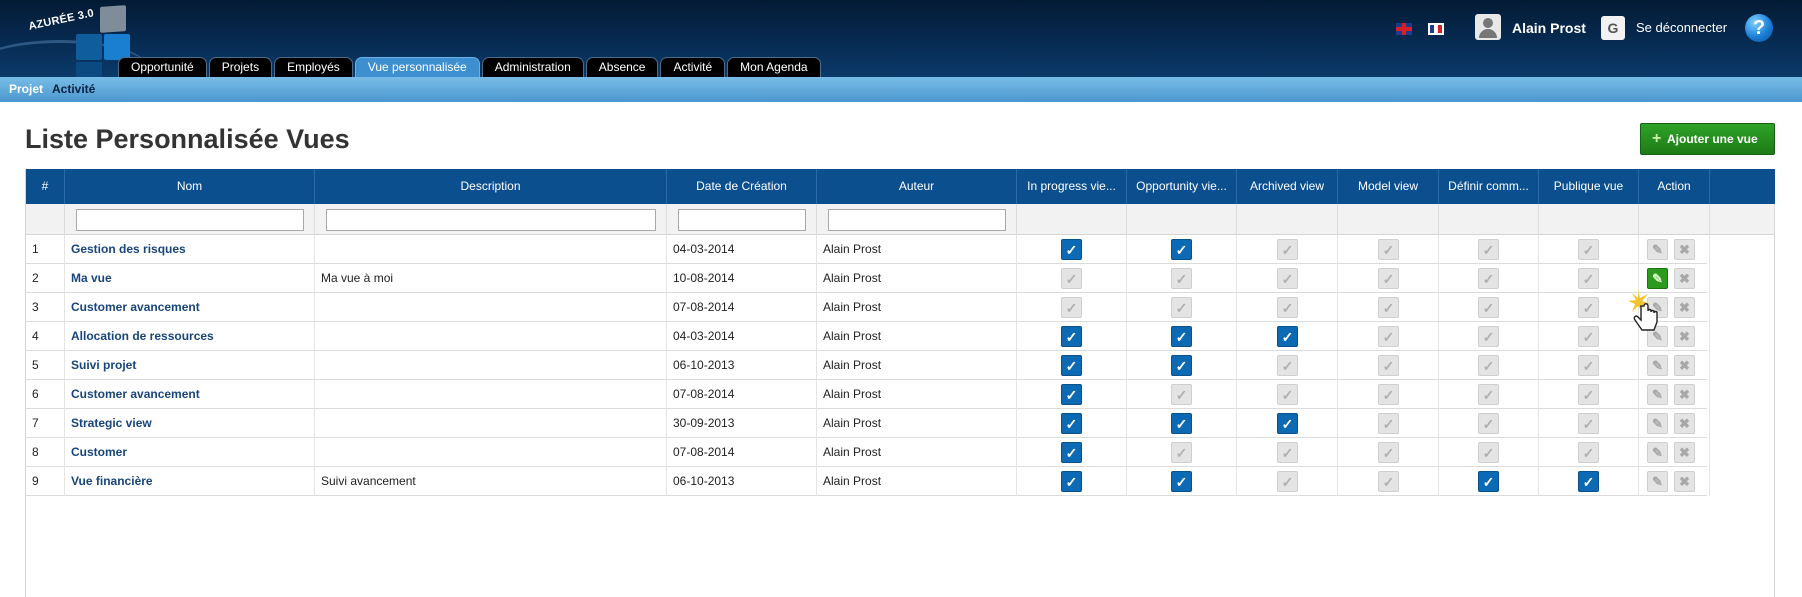  I want to click on view-name-link: Ma vue, so click(190, 278).